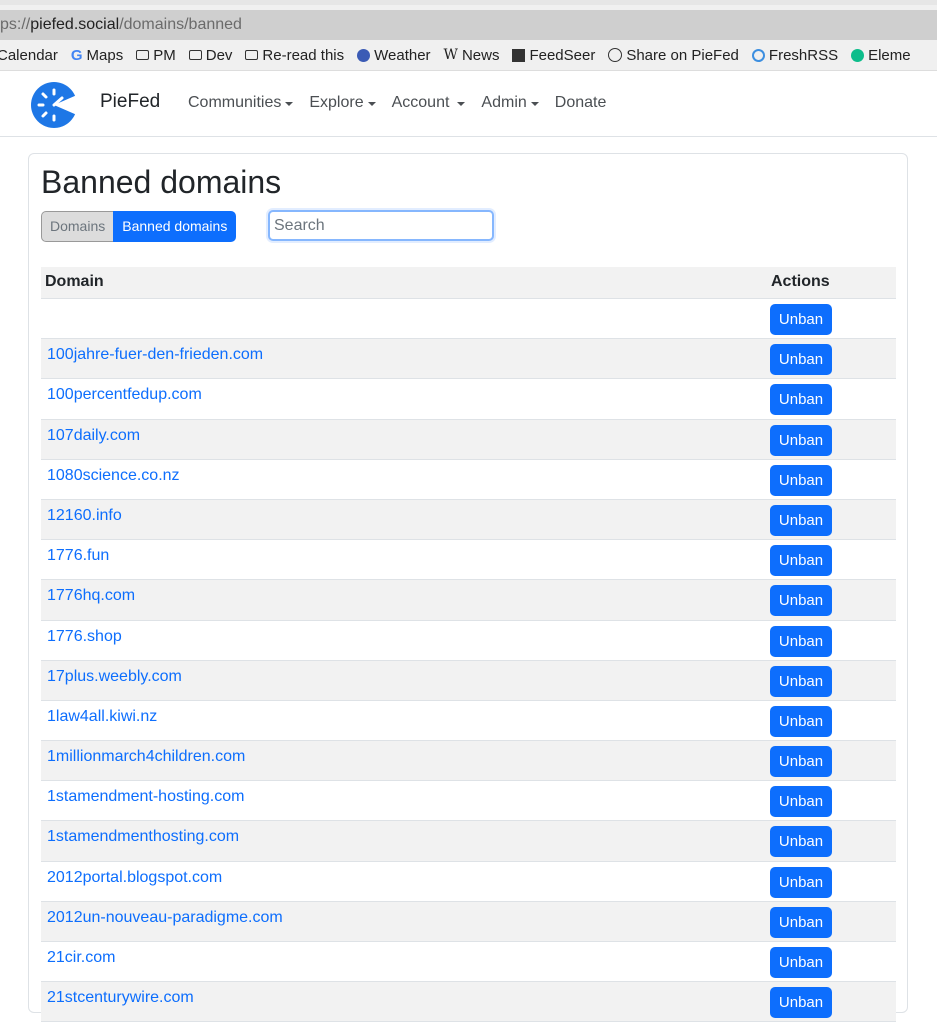  I want to click on nav-donate: Donate, so click(581, 103).